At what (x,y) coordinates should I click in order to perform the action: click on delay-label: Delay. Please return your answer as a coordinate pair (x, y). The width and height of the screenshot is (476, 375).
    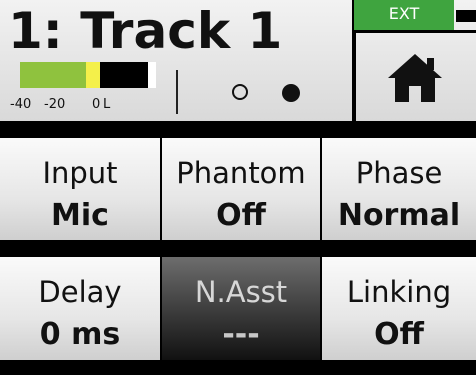
    Looking at the image, I should click on (80, 292).